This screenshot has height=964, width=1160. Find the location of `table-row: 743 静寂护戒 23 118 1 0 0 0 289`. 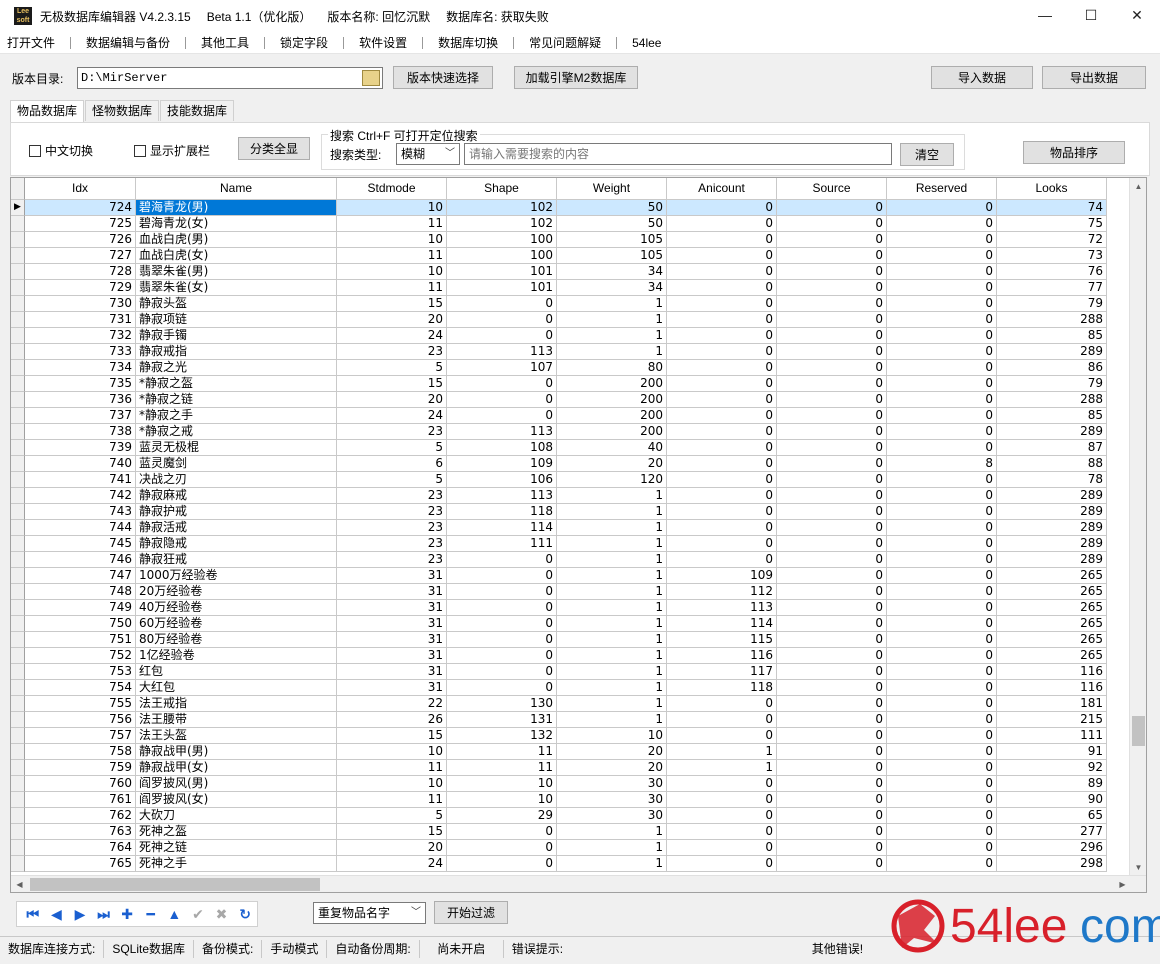

table-row: 743 静寂护戒 23 118 1 0 0 0 289 is located at coordinates (571, 512).